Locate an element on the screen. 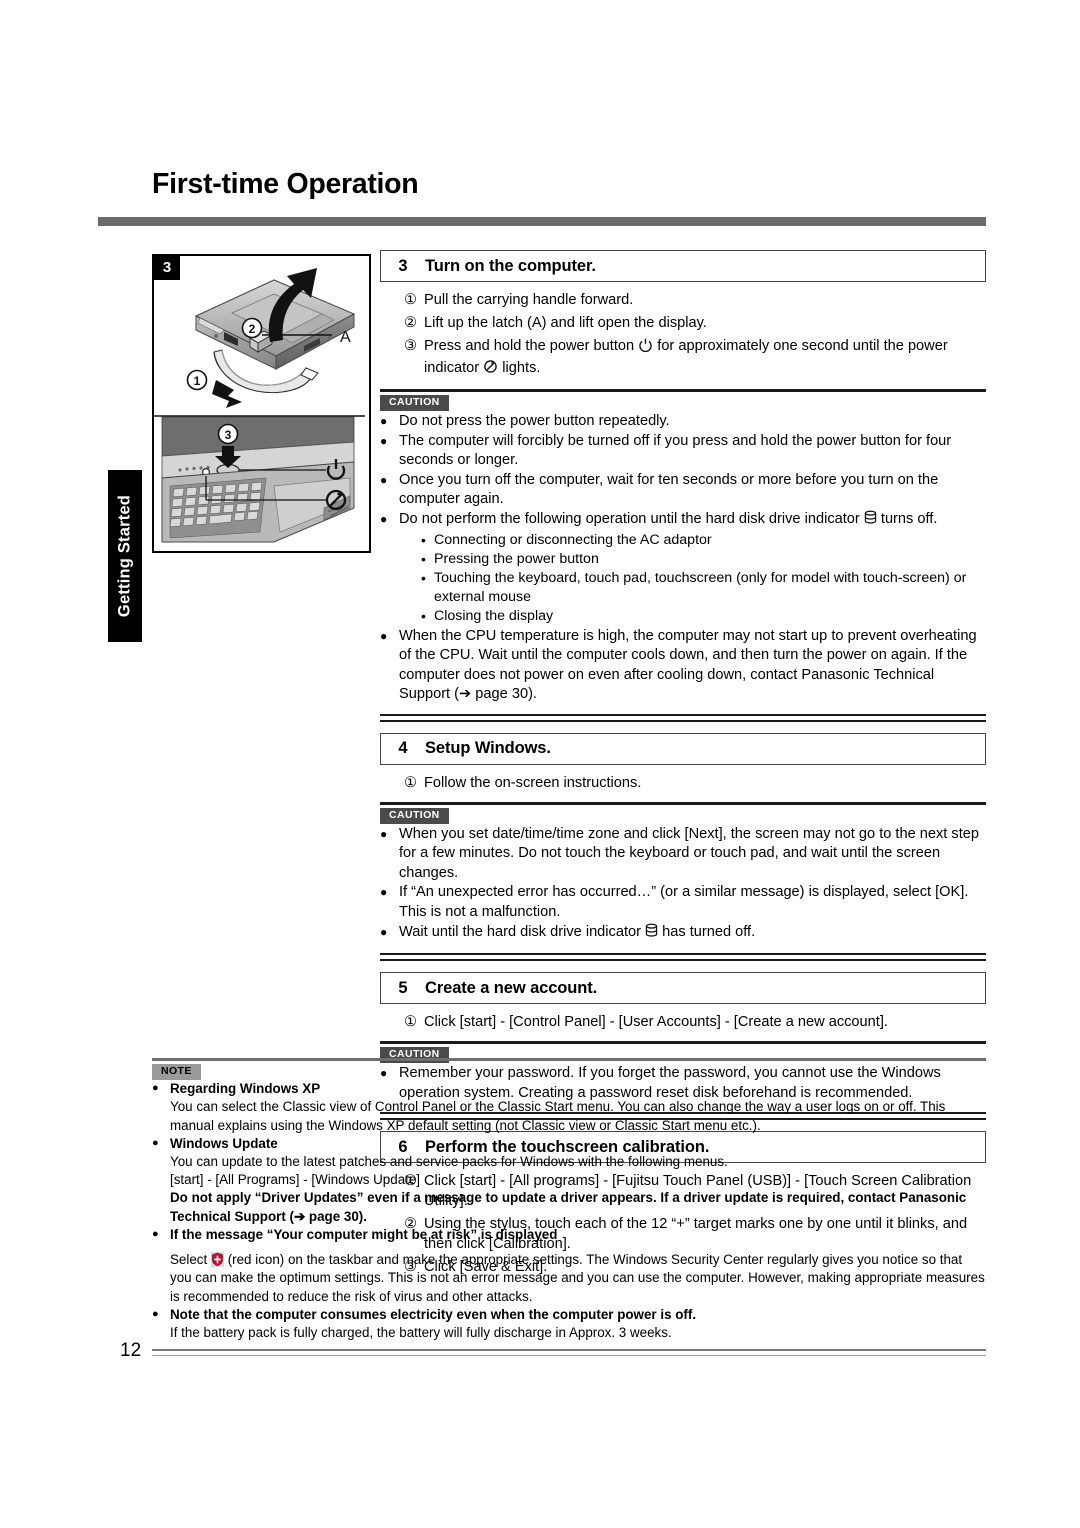 This screenshot has width=1080, height=1528. illustration-panel: 3 2 A 1 3 is located at coordinates (261, 403).